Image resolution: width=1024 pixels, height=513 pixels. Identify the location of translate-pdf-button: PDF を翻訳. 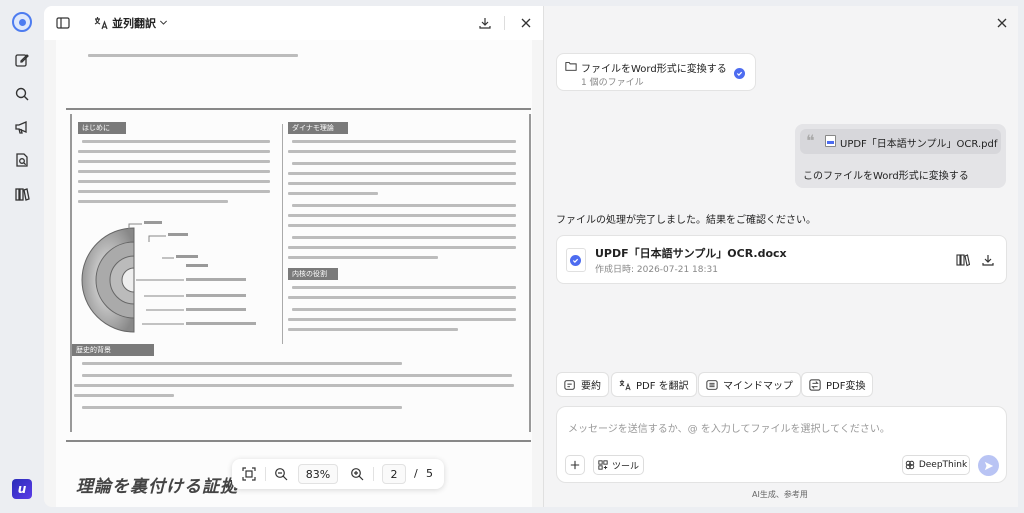
(654, 384).